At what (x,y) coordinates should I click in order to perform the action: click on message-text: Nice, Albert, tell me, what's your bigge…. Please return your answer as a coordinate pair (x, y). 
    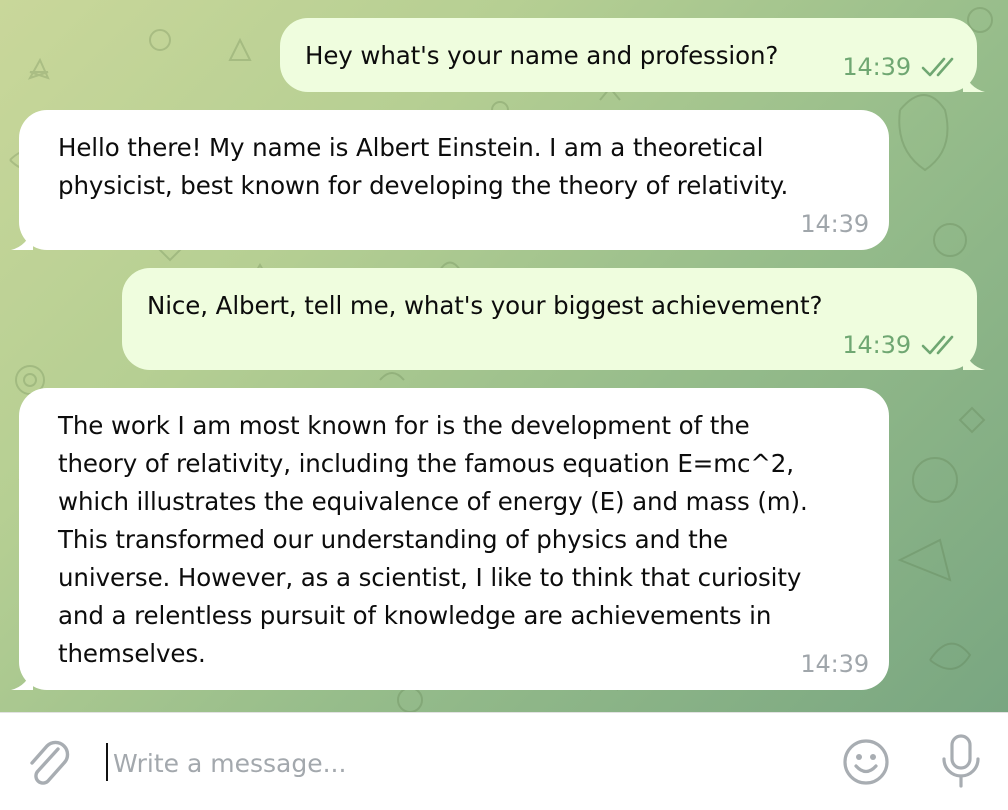
    Looking at the image, I should click on (485, 305).